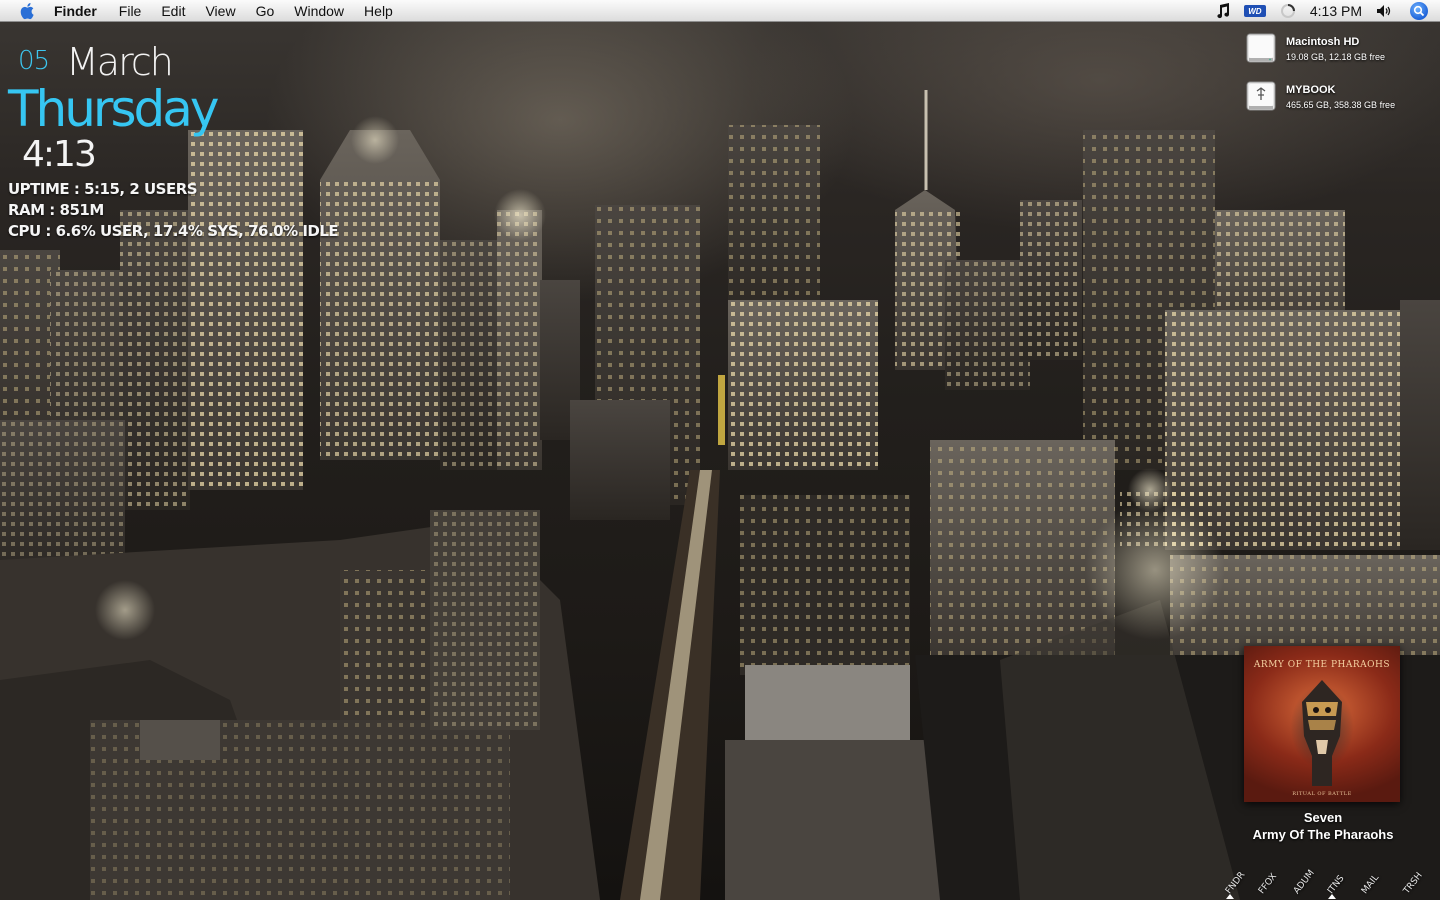  What do you see at coordinates (1322, 794) in the screenshot?
I see `album-cover-subtitle: RITUAL OF BATTLE` at bounding box center [1322, 794].